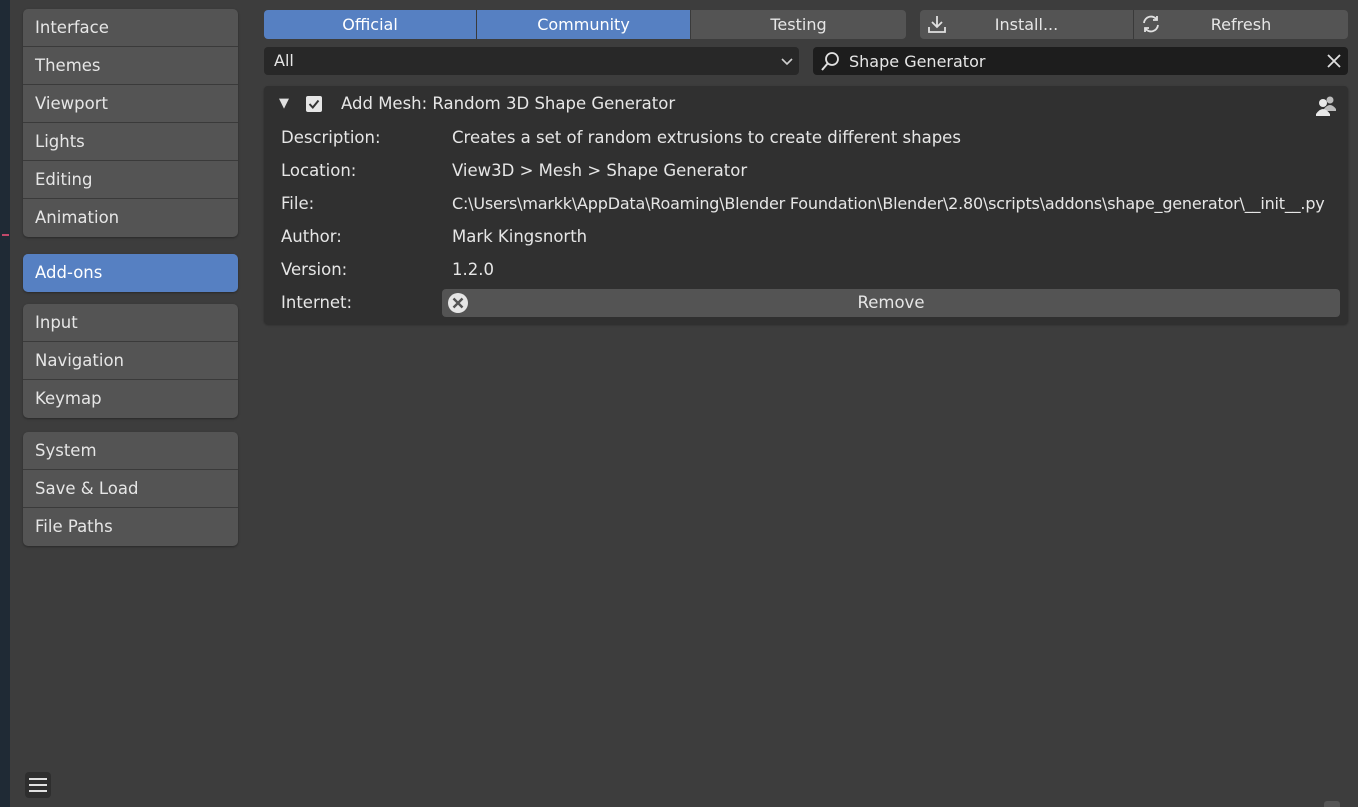 This screenshot has width=1358, height=807. I want to click on chevron-down-icon, so click(787, 62).